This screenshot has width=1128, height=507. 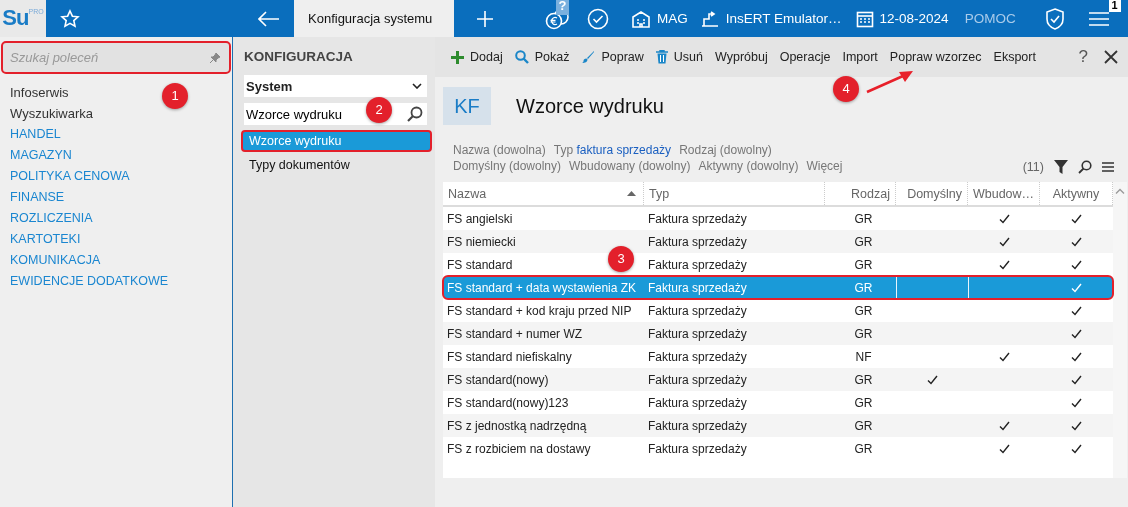 What do you see at coordinates (45, 239) in the screenshot?
I see `sidebar-item: KARTOTEKI` at bounding box center [45, 239].